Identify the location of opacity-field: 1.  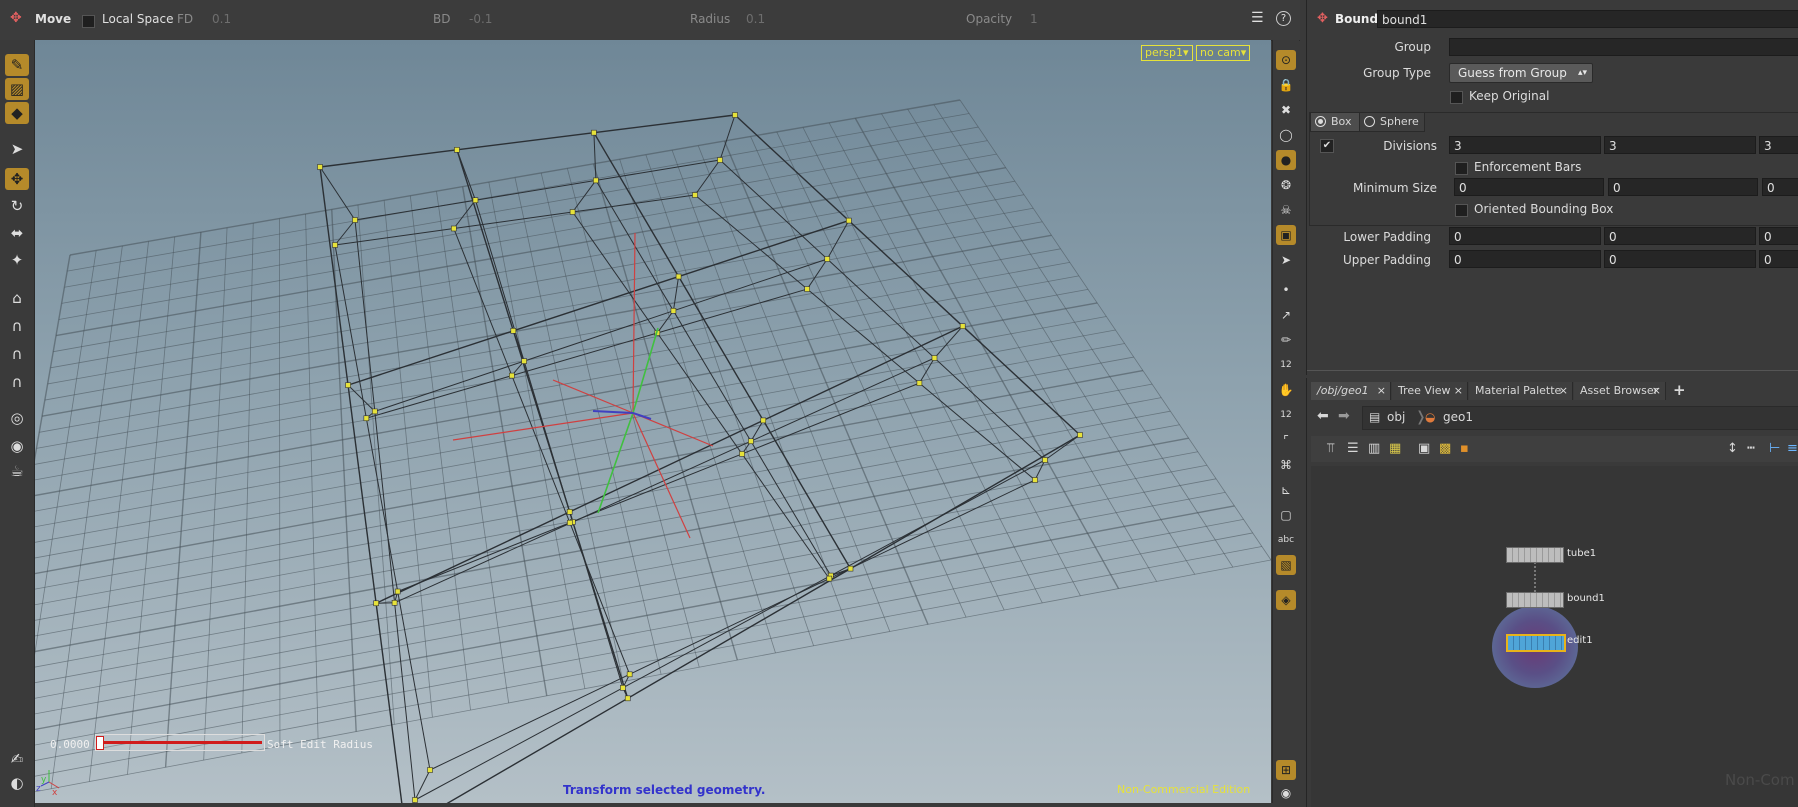
(1034, 19).